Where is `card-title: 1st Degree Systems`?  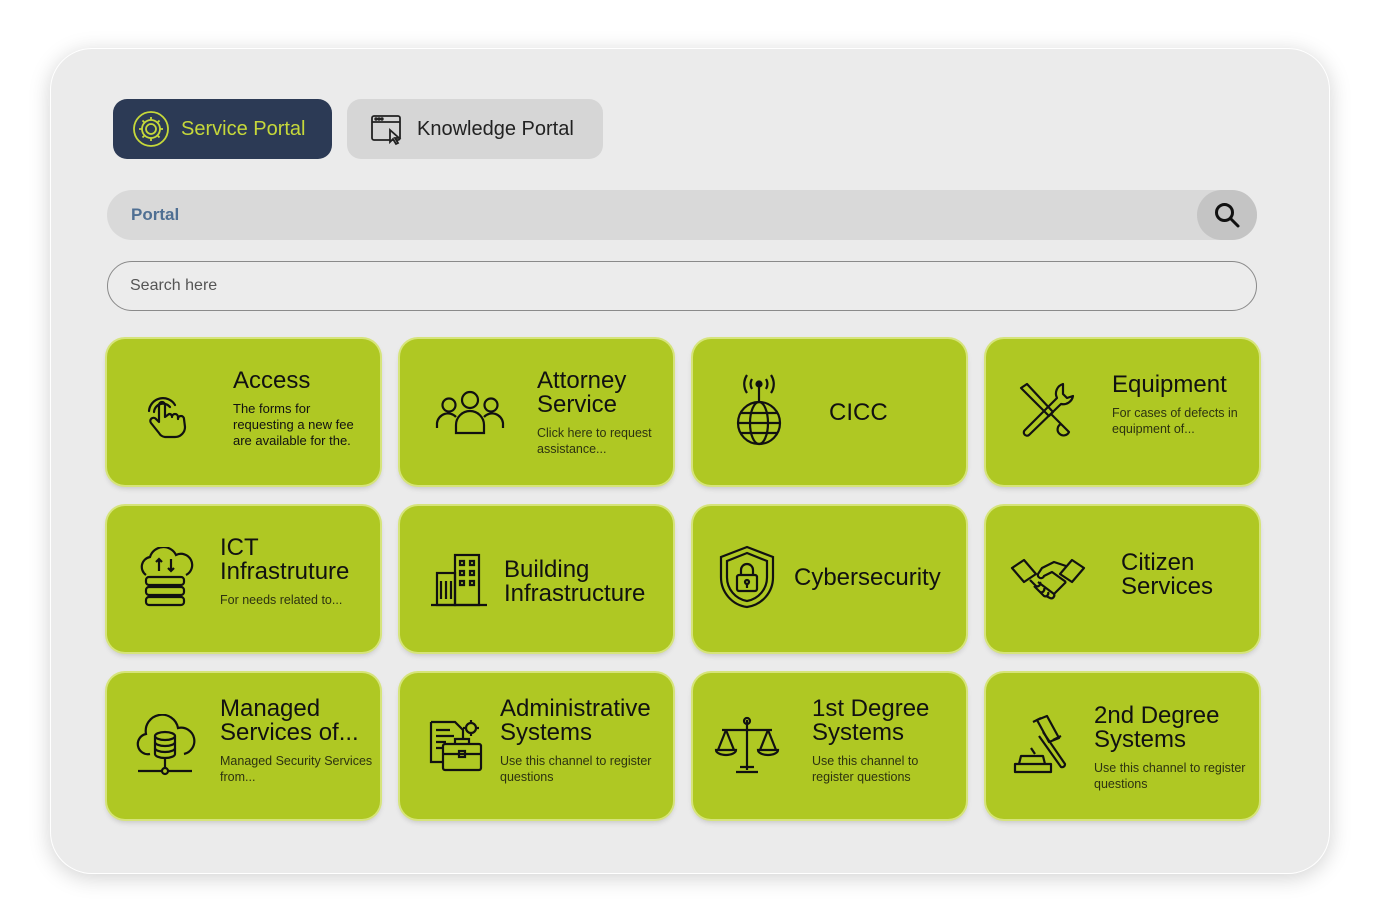 card-title: 1st Degree Systems is located at coordinates (871, 720).